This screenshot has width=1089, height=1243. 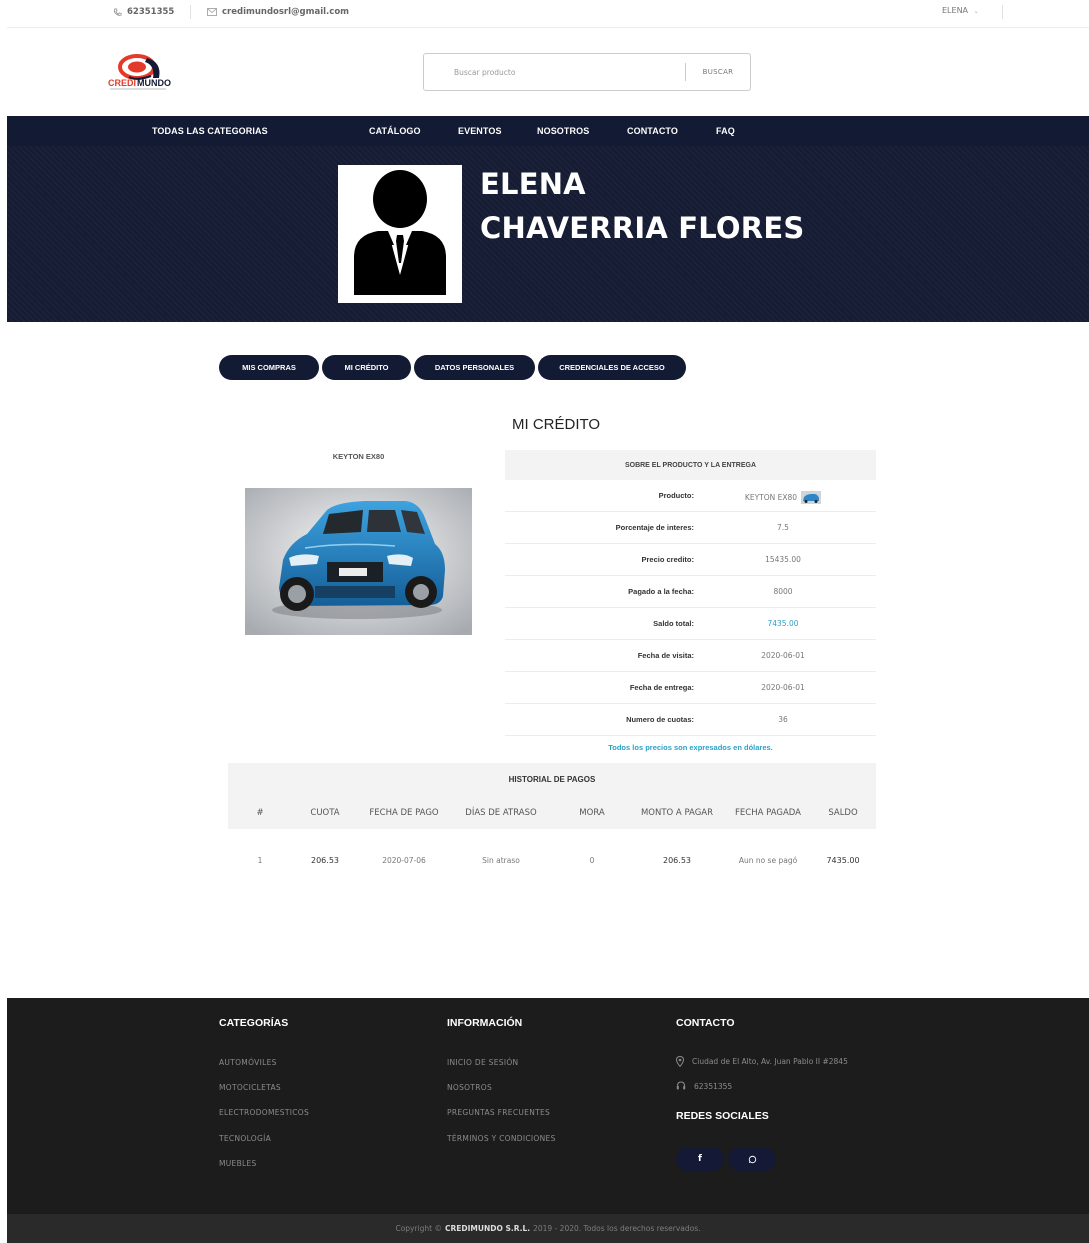 I want to click on detail-value: 15435.00, so click(x=783, y=559).